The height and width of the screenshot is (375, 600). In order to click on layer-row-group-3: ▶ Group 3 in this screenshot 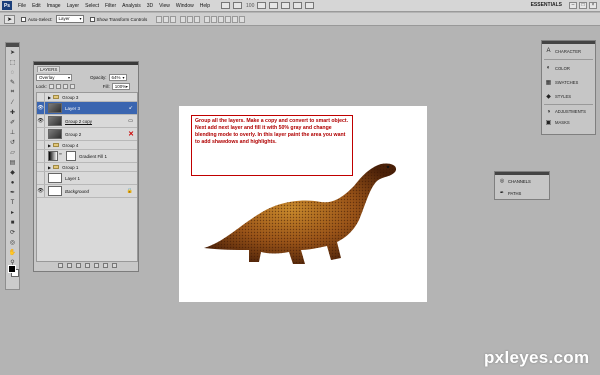, I will do `click(87, 97)`.